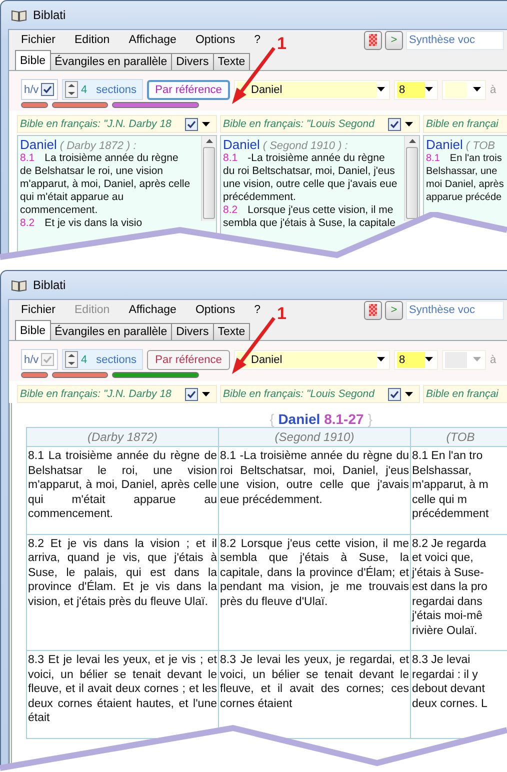  I want to click on verse-cell: 8.2 Je regarda et voici que, j'étais à Suse- est dans la pro regardai dans j'étais moi-mê rivière Oulaï., so click(459, 592).